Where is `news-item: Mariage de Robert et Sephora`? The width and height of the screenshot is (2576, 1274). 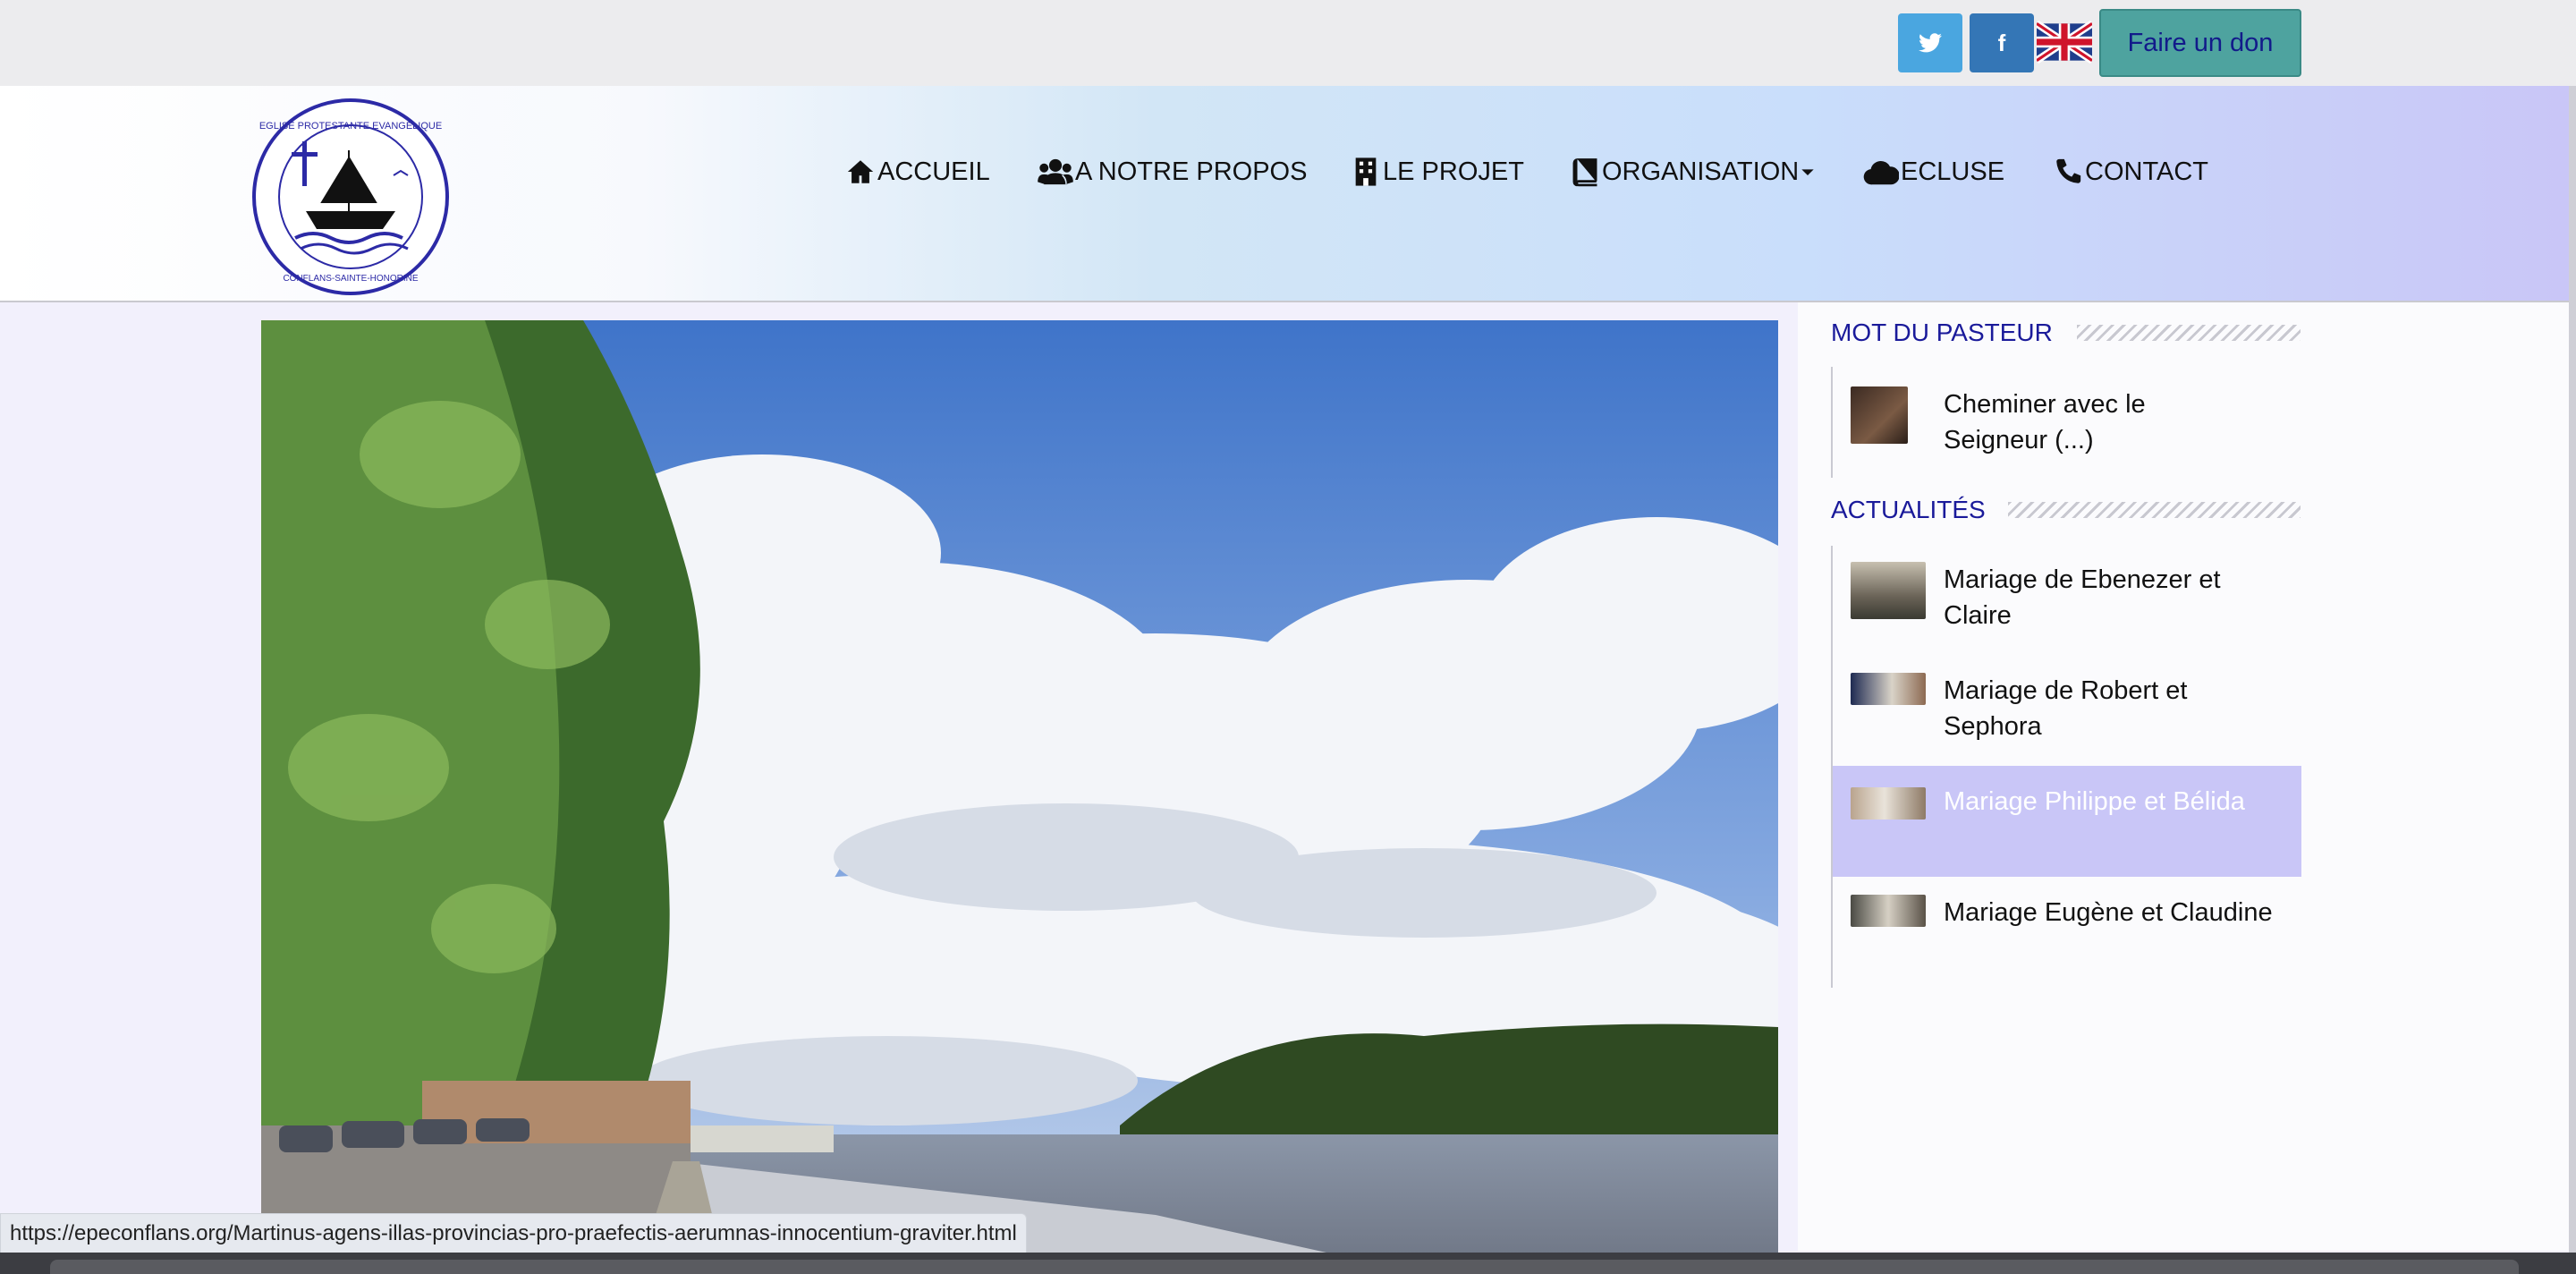 news-item: Mariage de Robert et Sephora is located at coordinates (2067, 712).